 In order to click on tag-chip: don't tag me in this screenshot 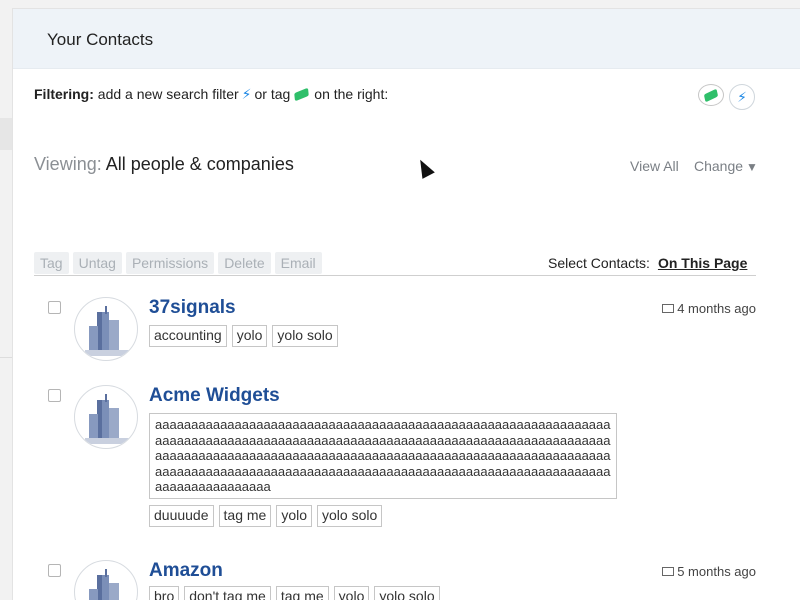, I will do `click(227, 593)`.